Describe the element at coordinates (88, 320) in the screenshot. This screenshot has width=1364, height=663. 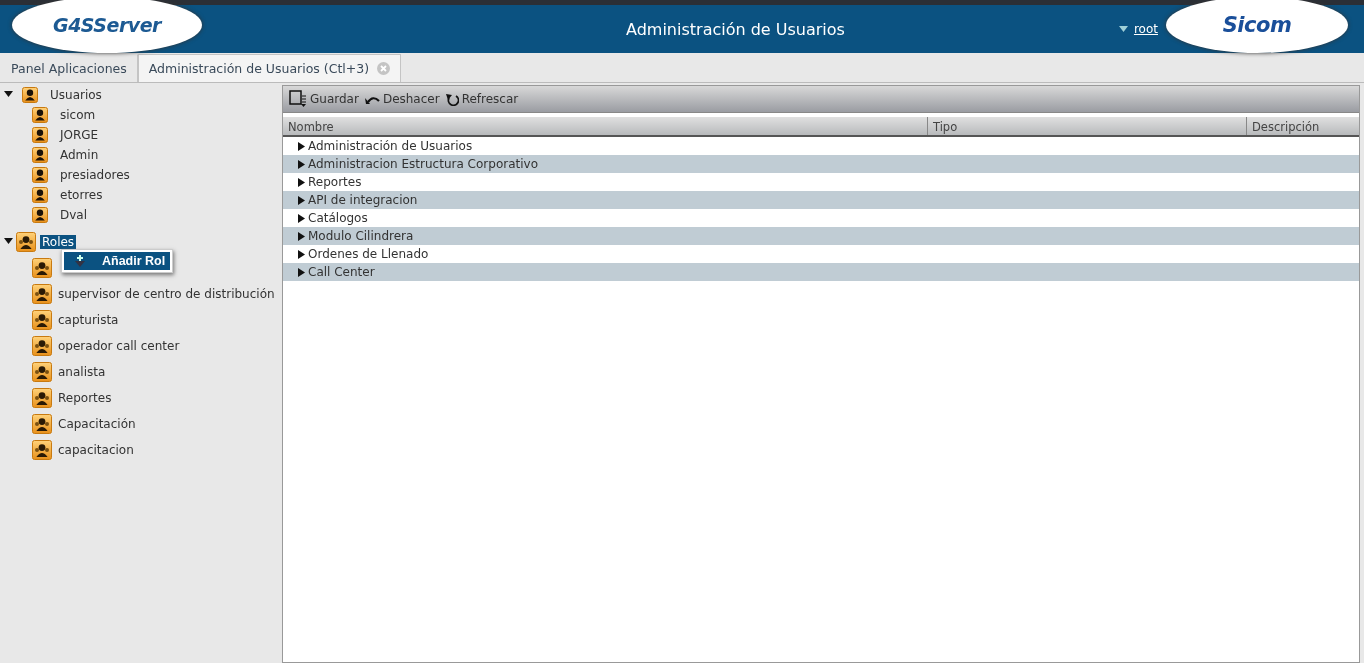
I see `tree-item: capturista` at that location.